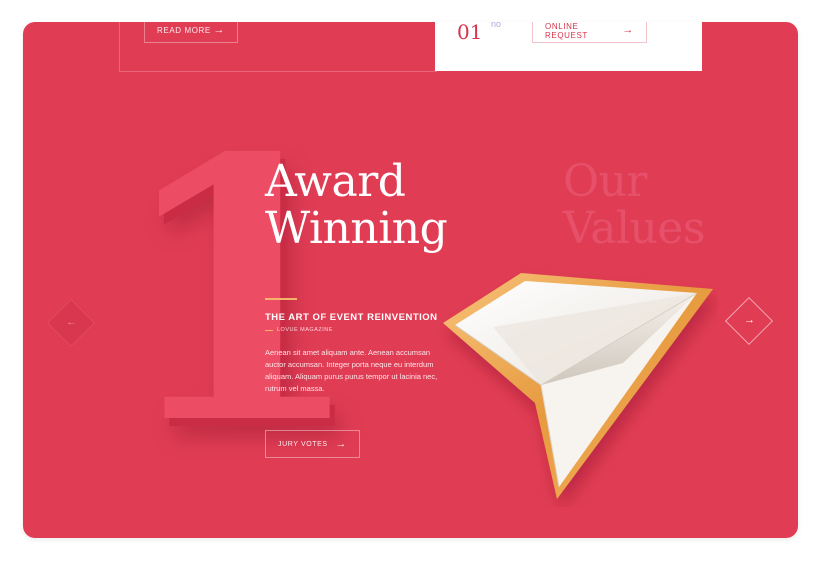 Image resolution: width=822 pixels, height=562 pixels. I want to click on jury-votes-button: JURY VOTES →, so click(312, 444).